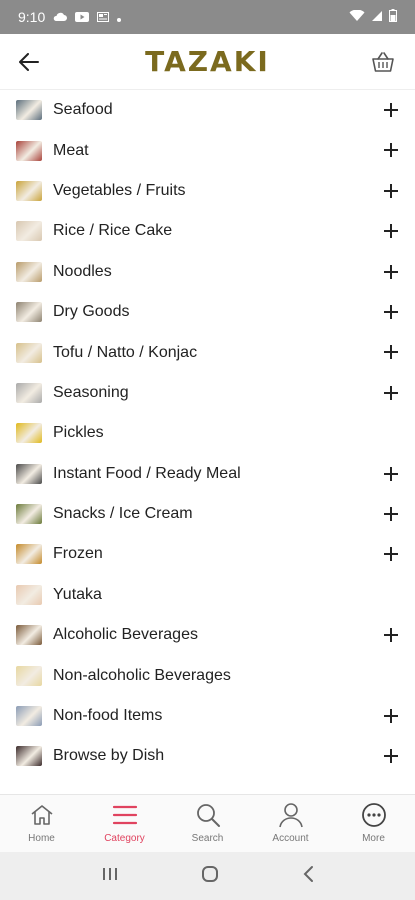  Describe the element at coordinates (290, 838) in the screenshot. I see `nav-label: Account` at that location.